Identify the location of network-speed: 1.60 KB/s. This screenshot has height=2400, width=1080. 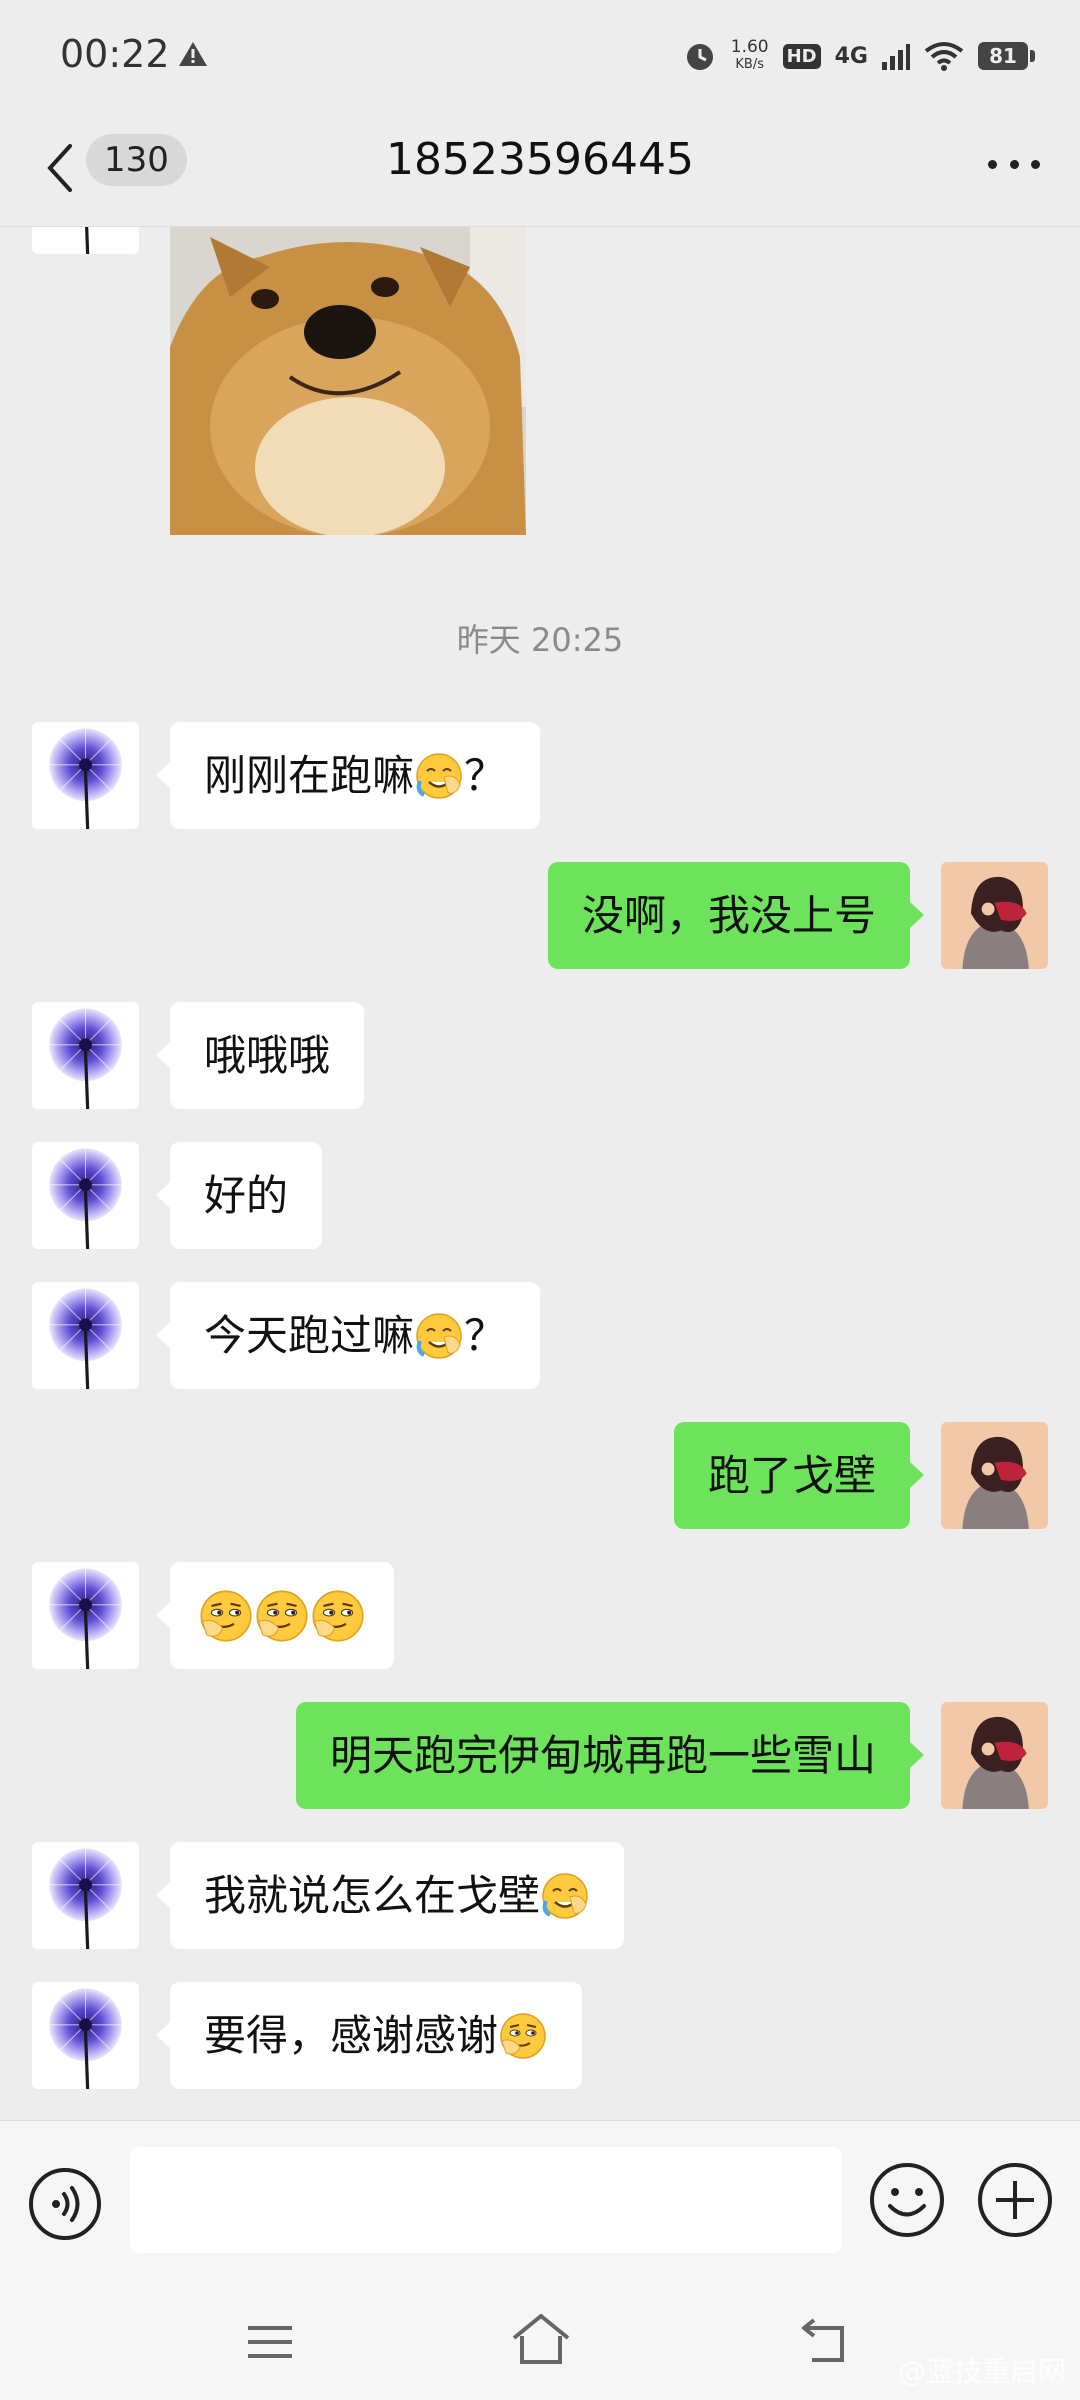
(749, 55).